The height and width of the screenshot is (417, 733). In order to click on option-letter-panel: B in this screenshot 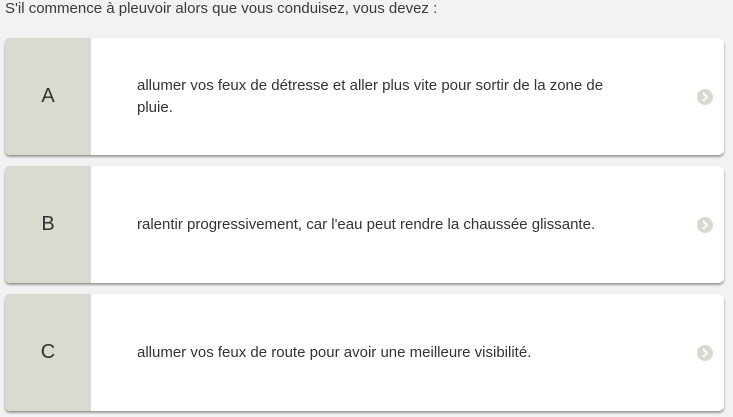, I will do `click(48, 224)`.